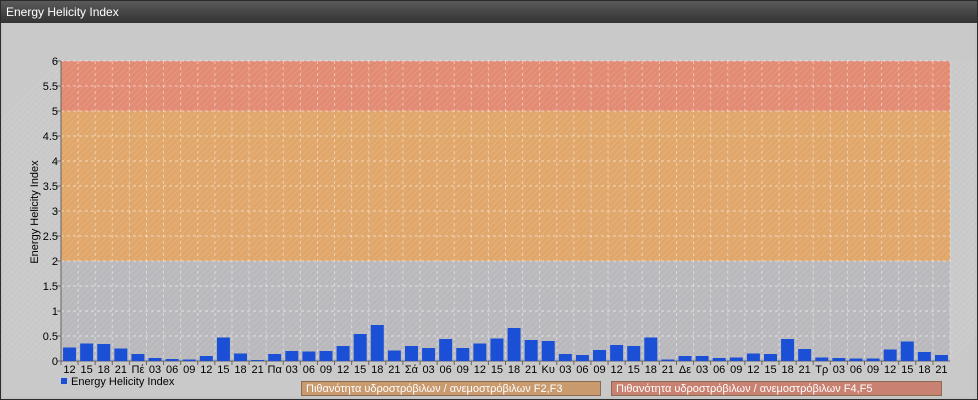 Image resolution: width=978 pixels, height=400 pixels. I want to click on y-tick-label: 3.5, so click(50, 187).